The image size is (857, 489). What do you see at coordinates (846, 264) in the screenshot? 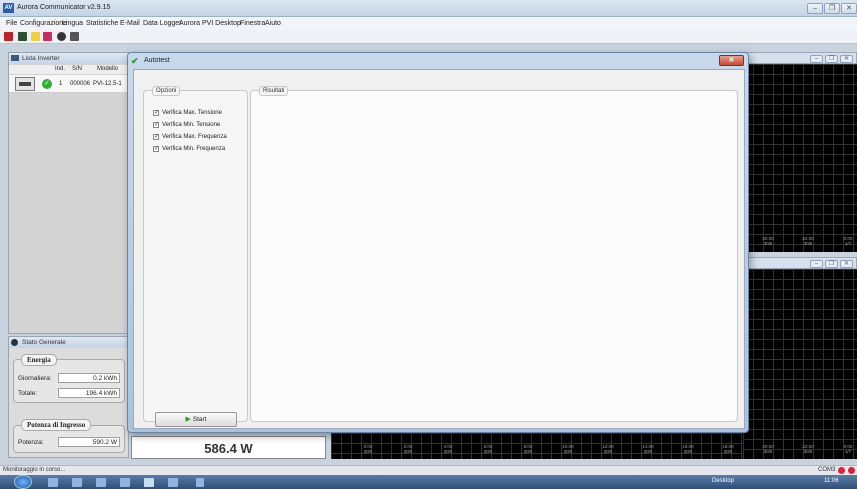
I see `chart2-close-button: ✕` at bounding box center [846, 264].